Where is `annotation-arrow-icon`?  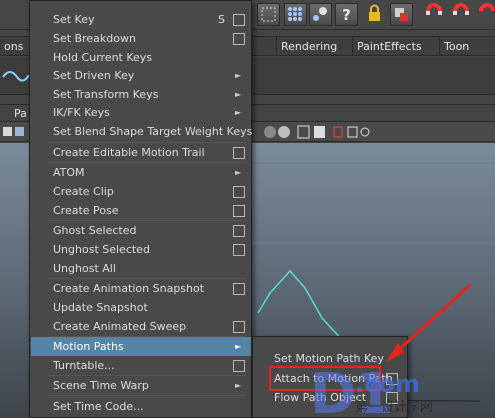 annotation-arrow-icon is located at coordinates (429, 322).